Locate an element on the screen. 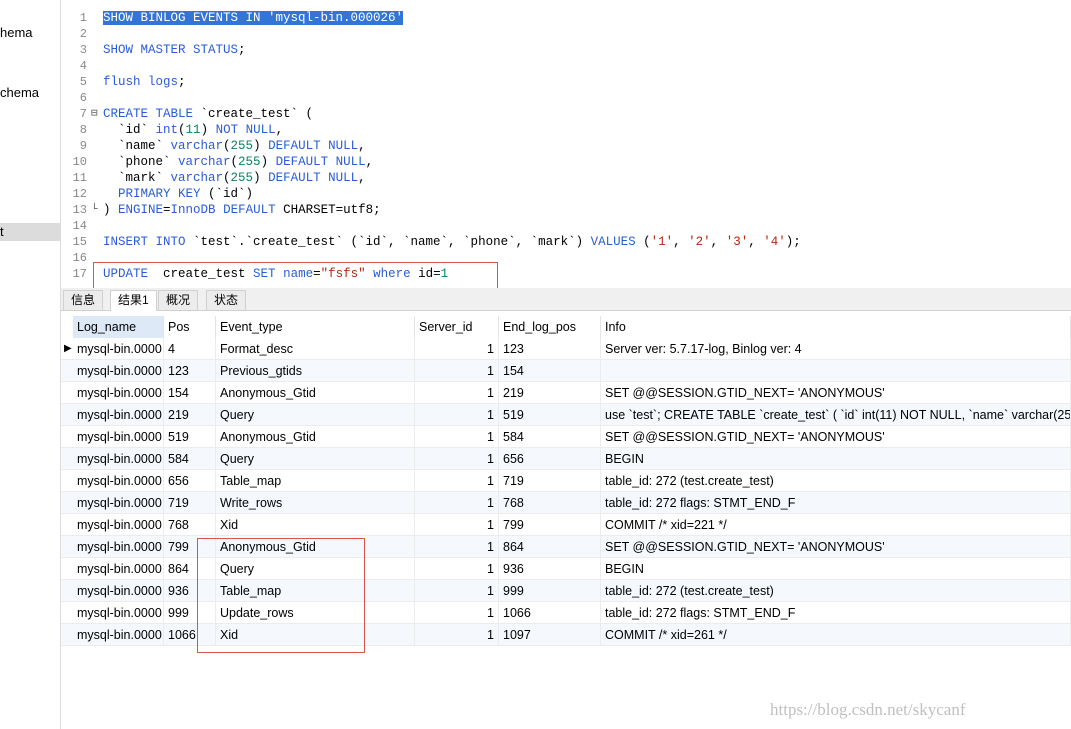 The image size is (1071, 729). column-header-event-type: Event_type is located at coordinates (315, 327).